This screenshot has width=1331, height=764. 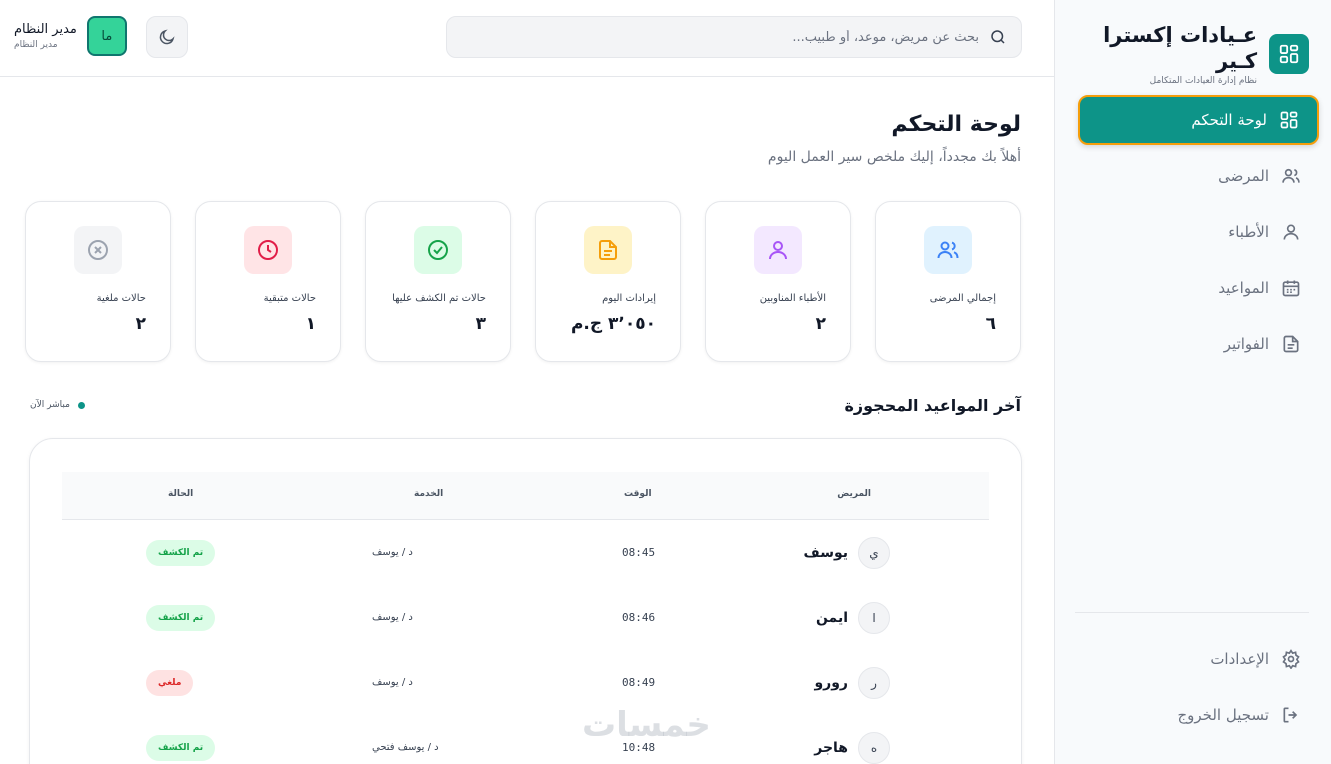 I want to click on calendar-icon, so click(x=1291, y=288).